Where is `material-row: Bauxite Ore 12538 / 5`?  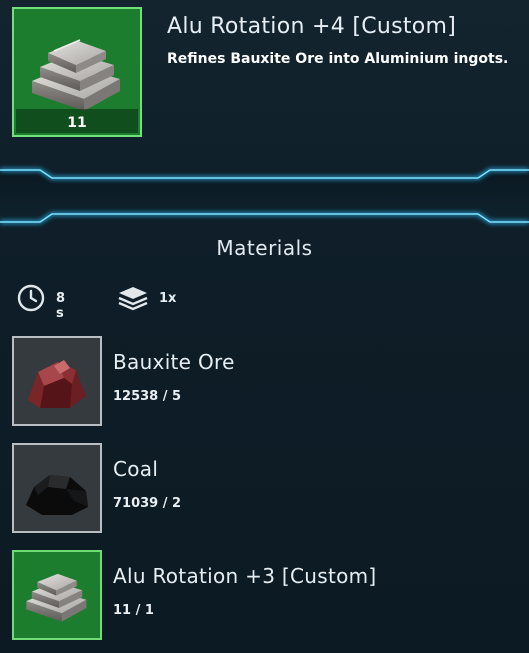 material-row: Bauxite Ore 12538 / 5 is located at coordinates (262, 382).